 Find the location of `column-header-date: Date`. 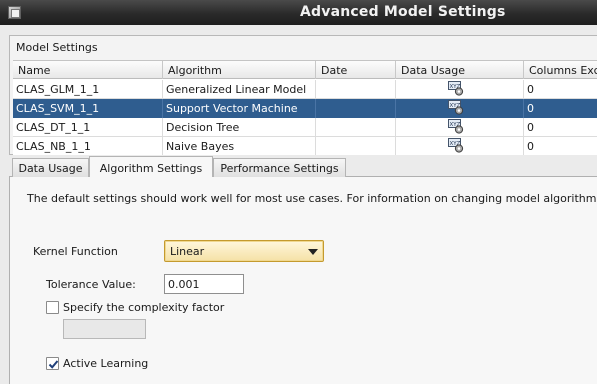

column-header-date: Date is located at coordinates (356, 70).